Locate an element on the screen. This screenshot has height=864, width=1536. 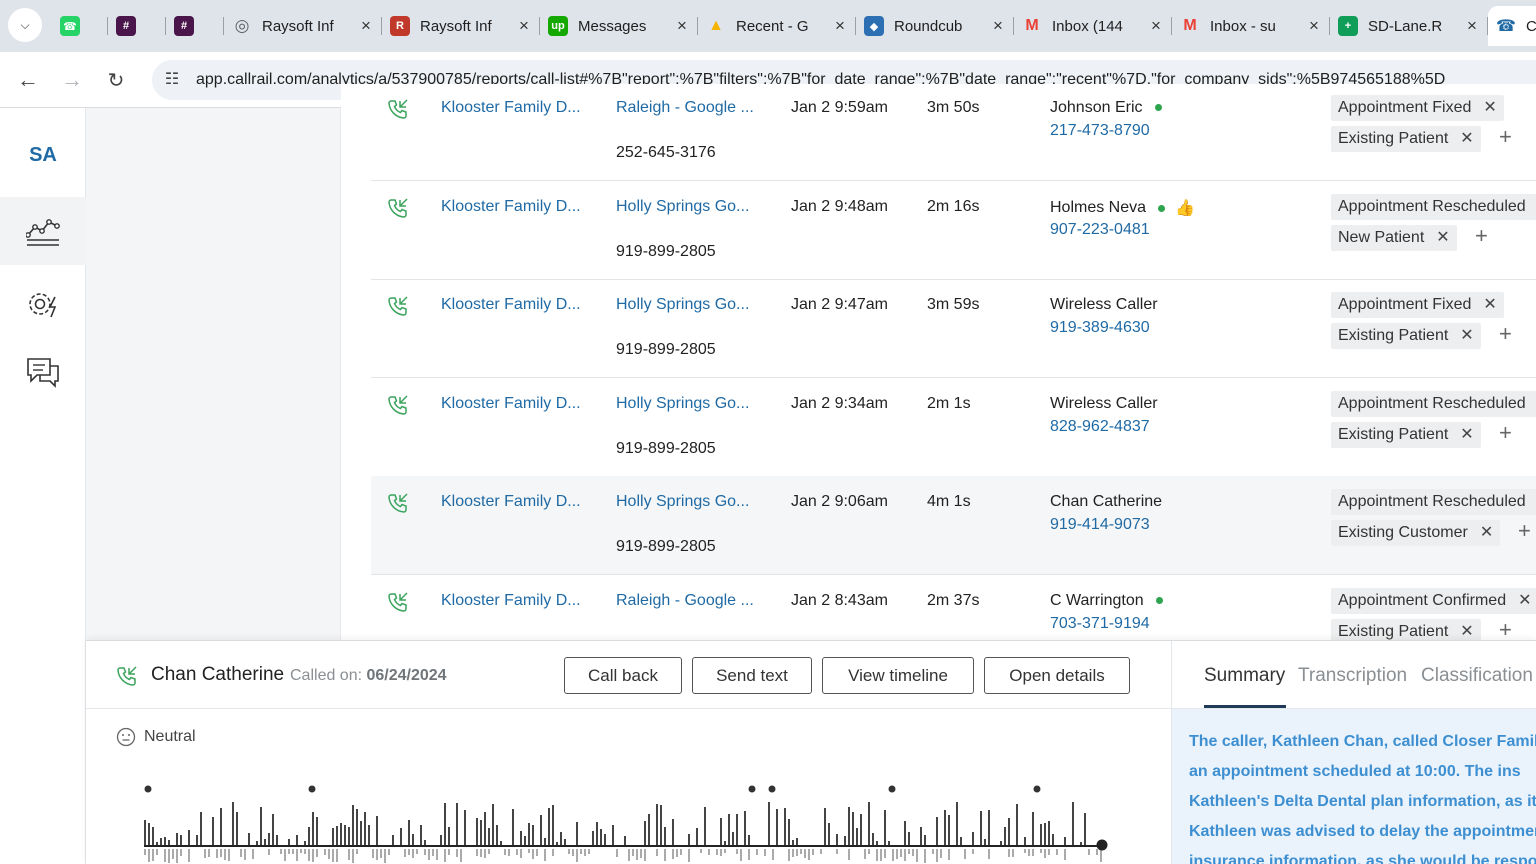
analytics-nav-item is located at coordinates (43, 231).